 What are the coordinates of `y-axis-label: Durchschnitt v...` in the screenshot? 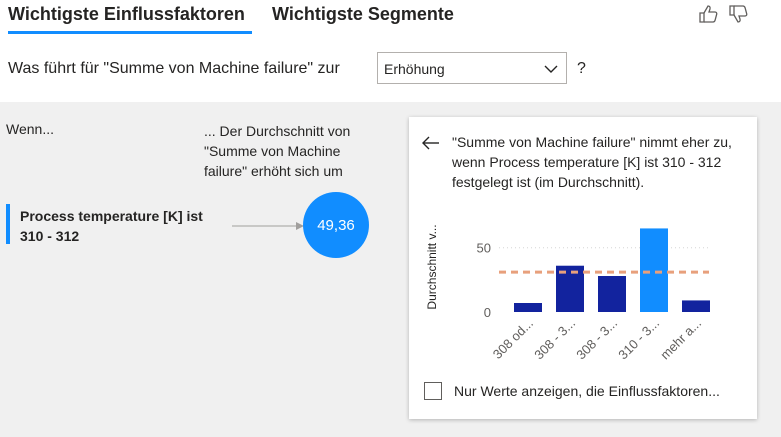 It's located at (432, 266).